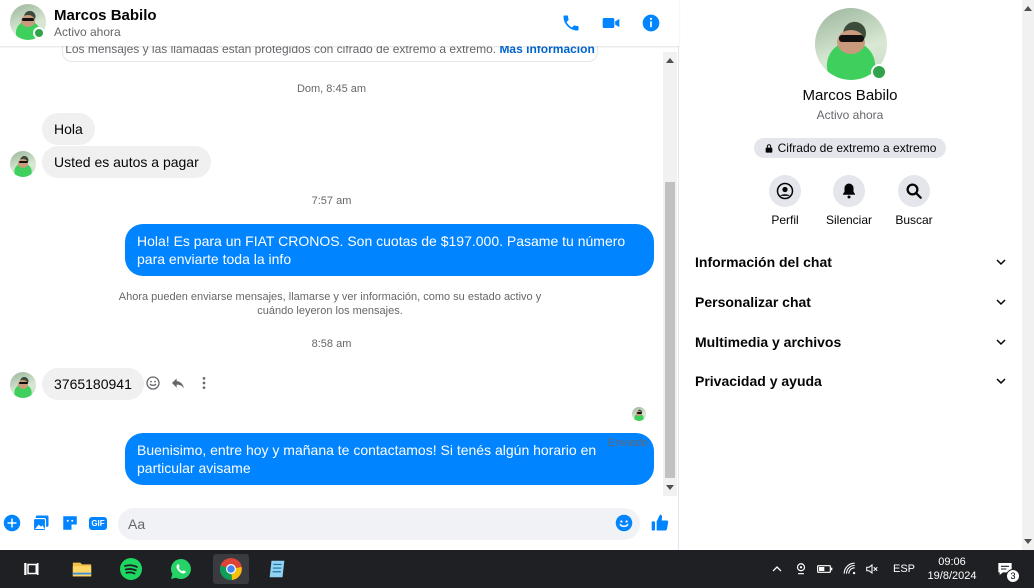 This screenshot has width=1034, height=588. Describe the element at coordinates (952, 569) in the screenshot. I see `clock: 09:06 19/8/2024` at that location.